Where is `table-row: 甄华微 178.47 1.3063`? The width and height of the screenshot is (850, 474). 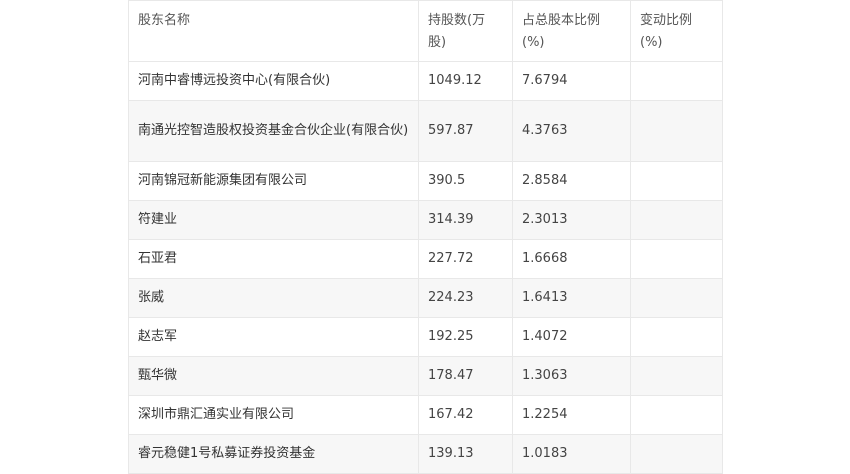 table-row: 甄华微 178.47 1.3063 is located at coordinates (425, 376).